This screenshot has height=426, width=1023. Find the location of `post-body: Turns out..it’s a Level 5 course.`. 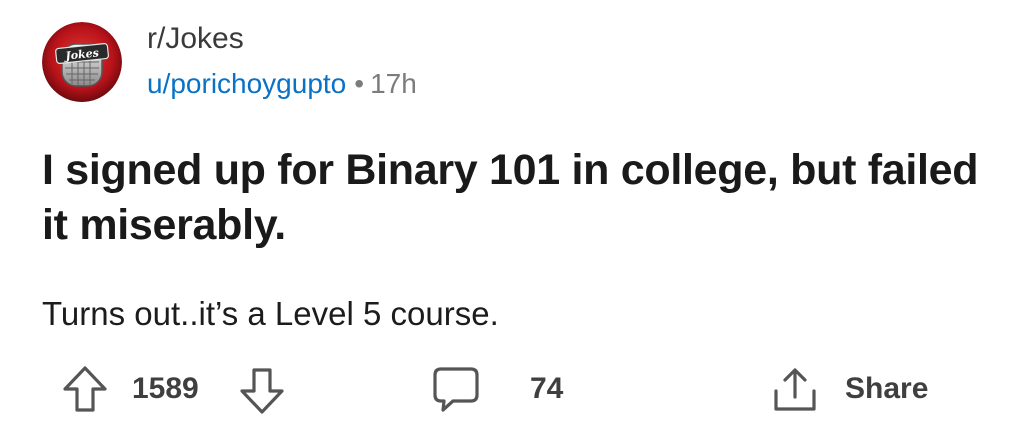

post-body: Turns out..it’s a Level 5 course. is located at coordinates (270, 313).